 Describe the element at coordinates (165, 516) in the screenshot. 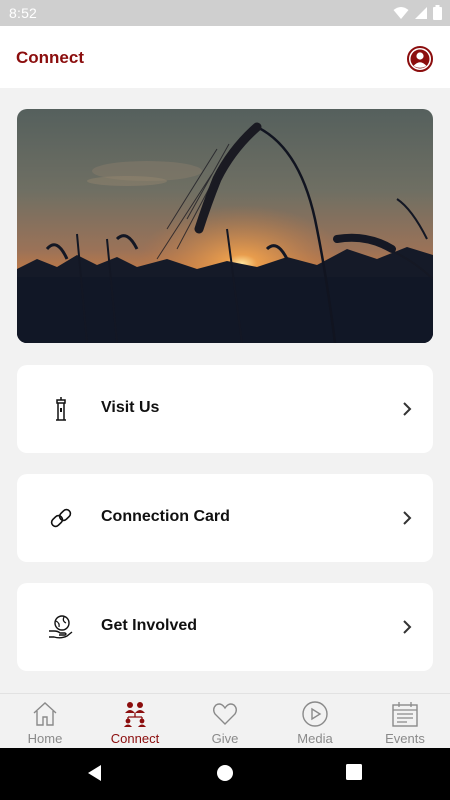

I see `card-label: Connection Card` at that location.